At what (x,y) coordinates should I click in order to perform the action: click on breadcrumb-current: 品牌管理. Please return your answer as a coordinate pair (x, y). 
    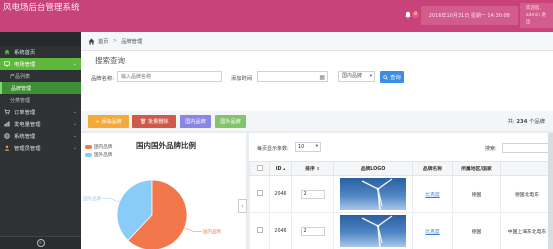
    Looking at the image, I should click on (132, 42).